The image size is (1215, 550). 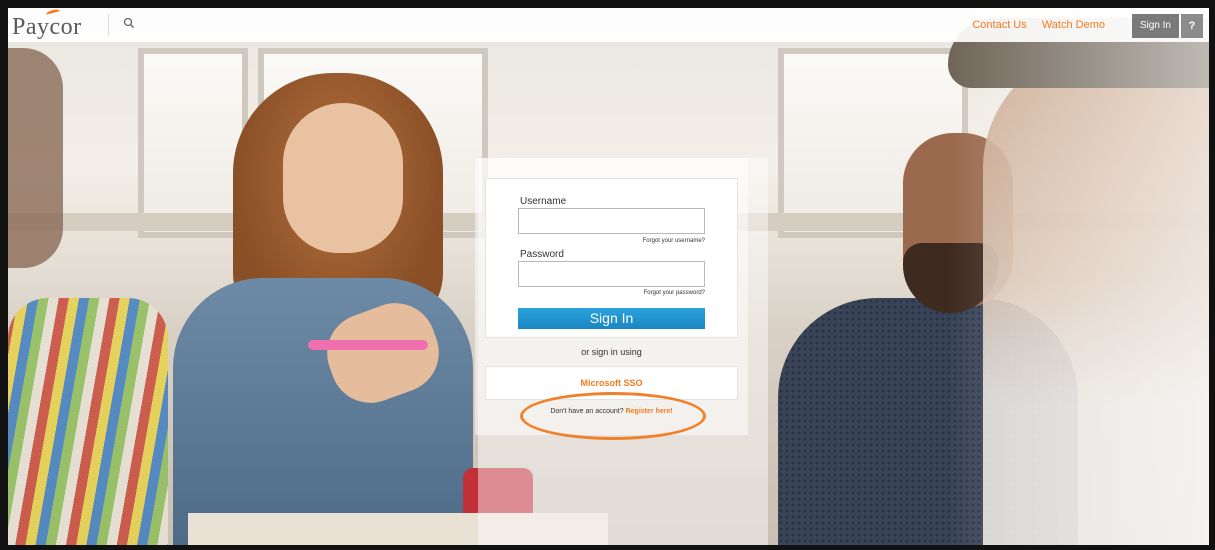 I want to click on sign-in-button: Sign In, so click(x=611, y=318).